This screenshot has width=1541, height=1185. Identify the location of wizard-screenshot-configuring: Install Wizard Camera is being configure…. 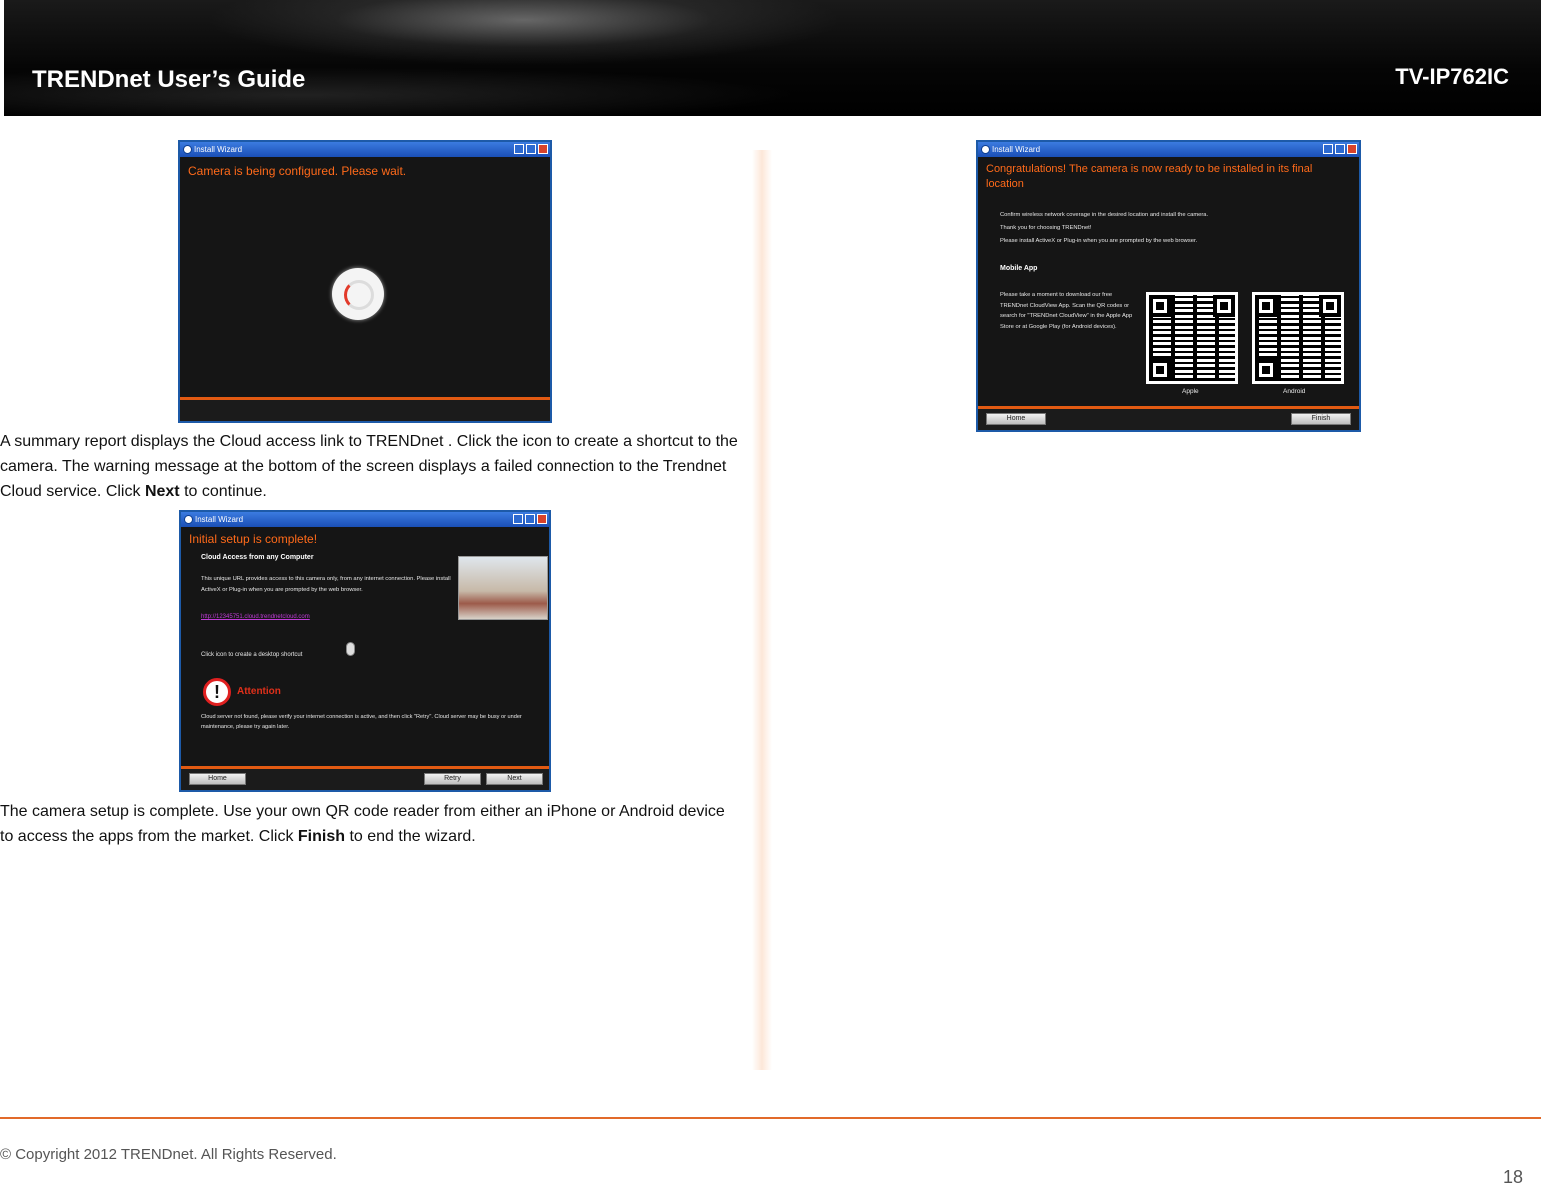
(365, 281).